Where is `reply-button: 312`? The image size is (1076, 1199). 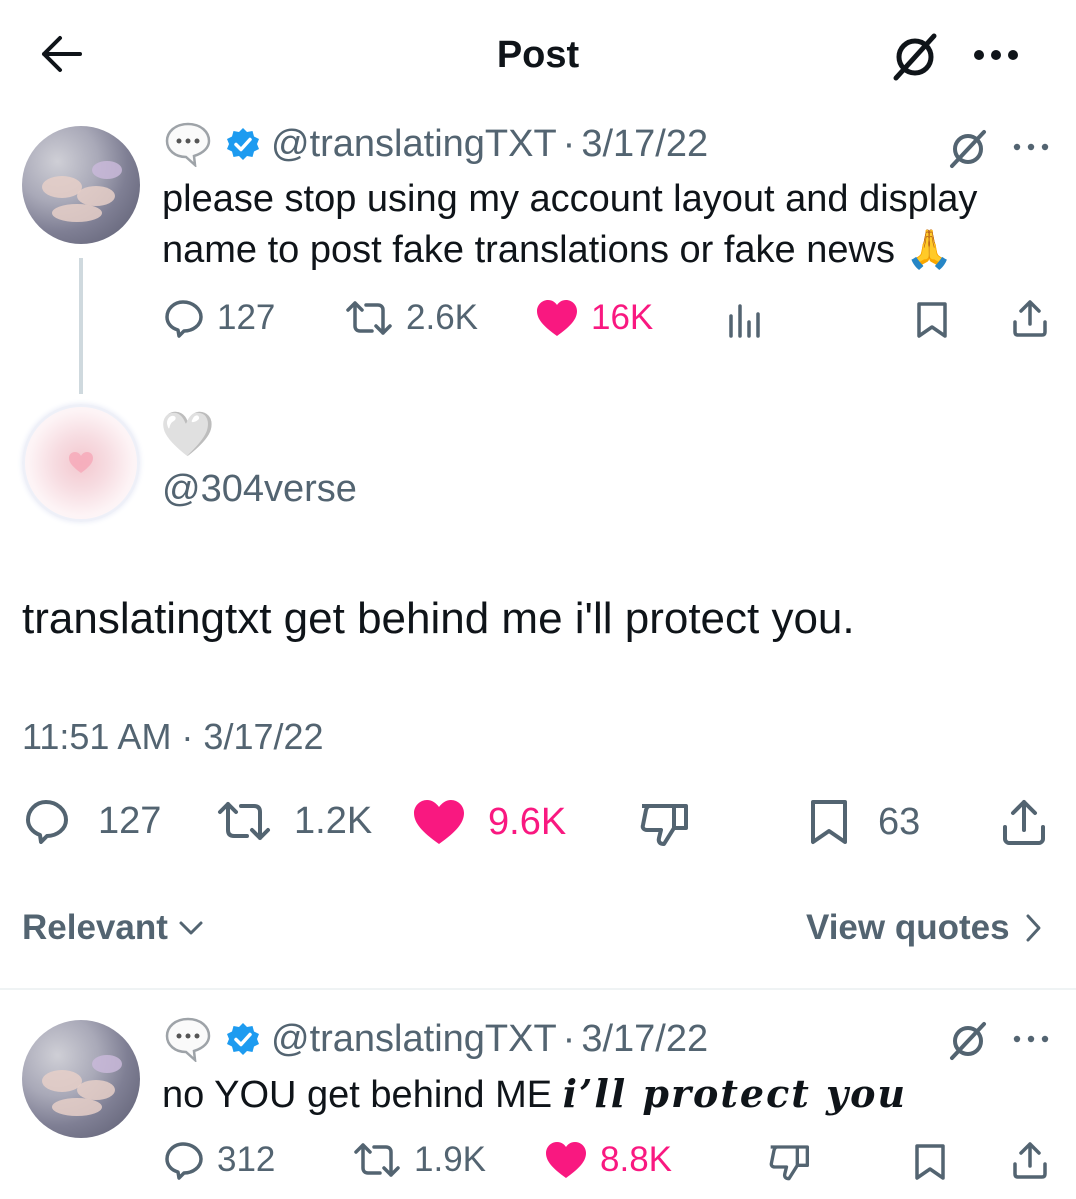 reply-button: 312 is located at coordinates (219, 1160).